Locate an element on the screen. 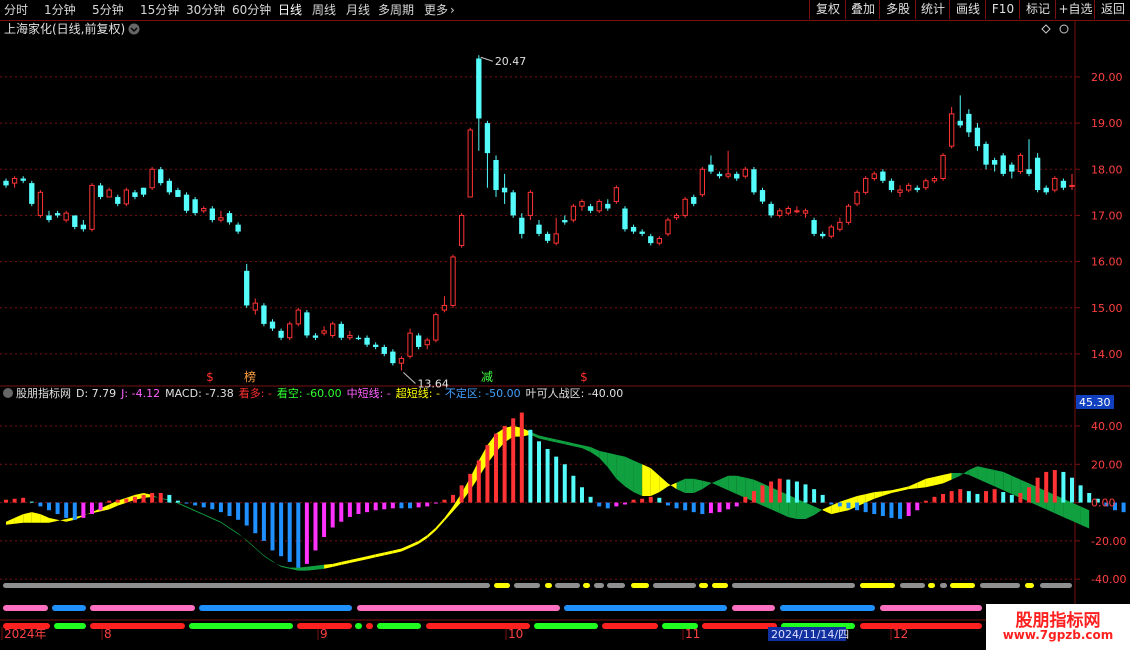 The height and width of the screenshot is (650, 1130). toolbar-button-0: 复权 is located at coordinates (827, 9).